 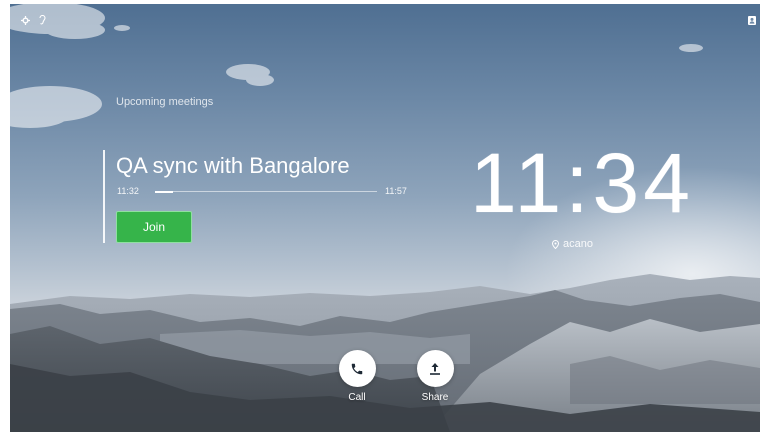 I want to click on share-upload-icon, so click(x=435, y=368).